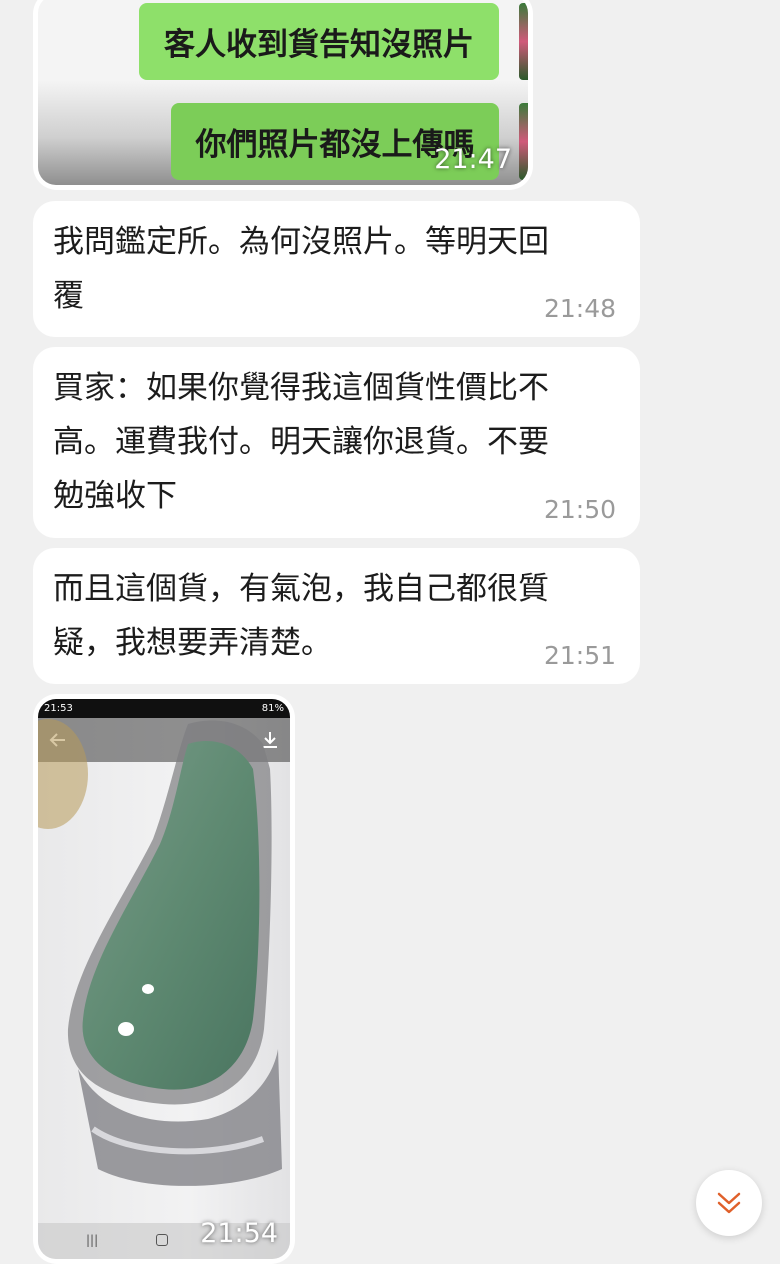 This screenshot has width=780, height=1264. Describe the element at coordinates (473, 159) in the screenshot. I see `message-time: 21:47` at that location.